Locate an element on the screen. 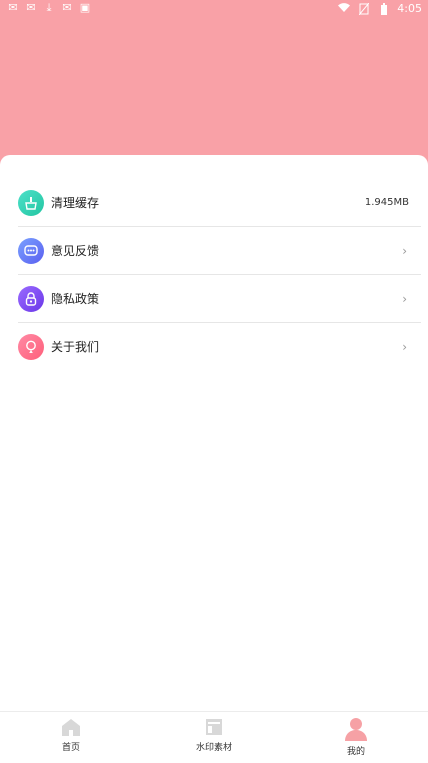 The image size is (428, 763). info-icon is located at coordinates (31, 346).